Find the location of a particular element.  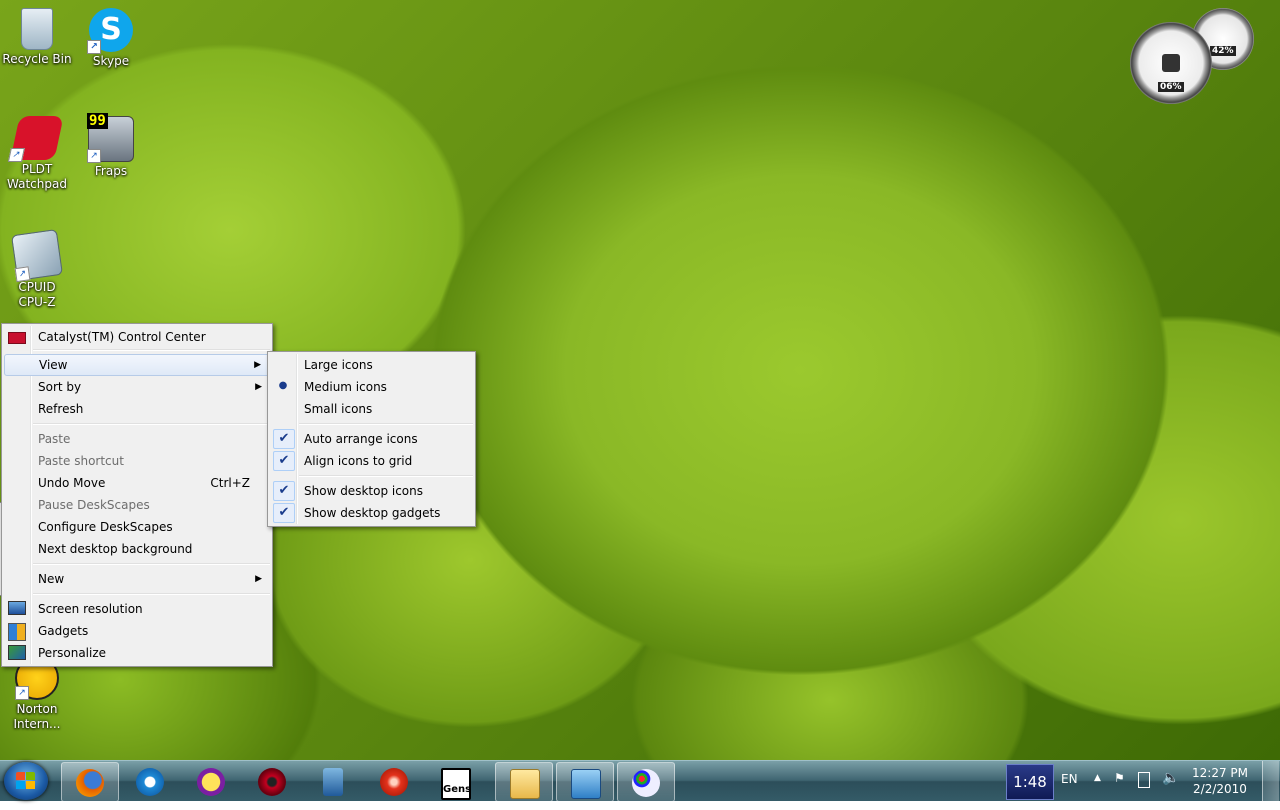

desktop-icon-label: Skype is located at coordinates (111, 61).